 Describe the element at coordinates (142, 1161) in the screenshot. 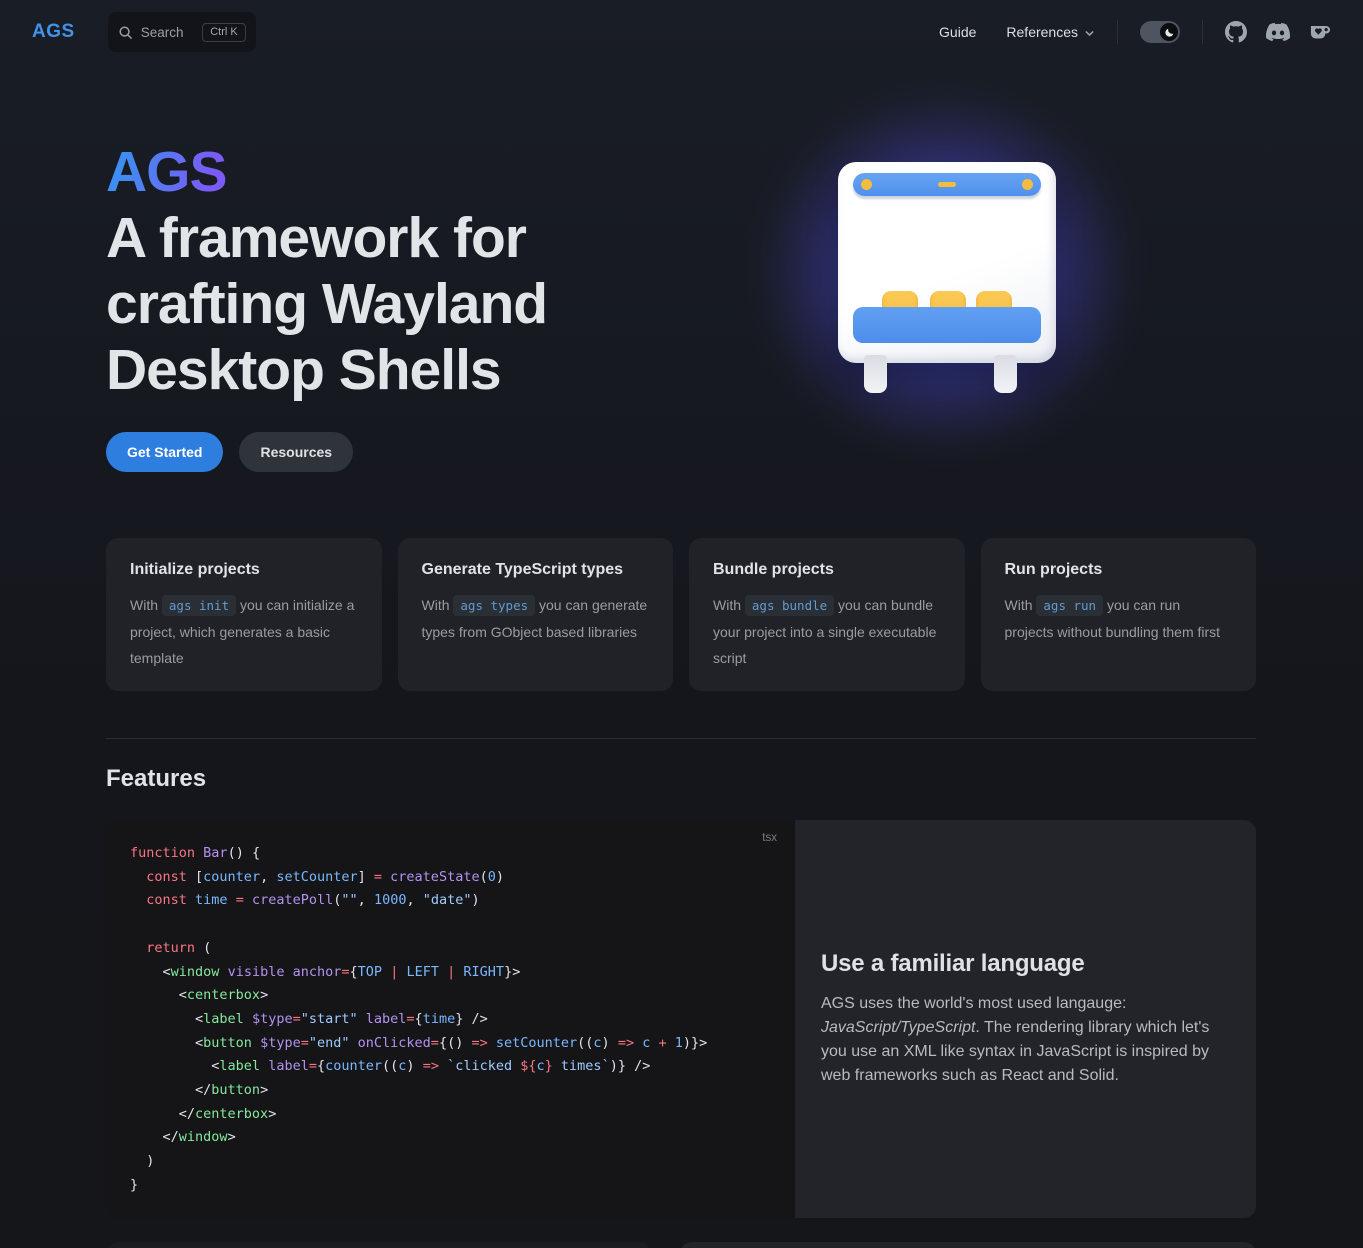

I see `code-line: )` at that location.